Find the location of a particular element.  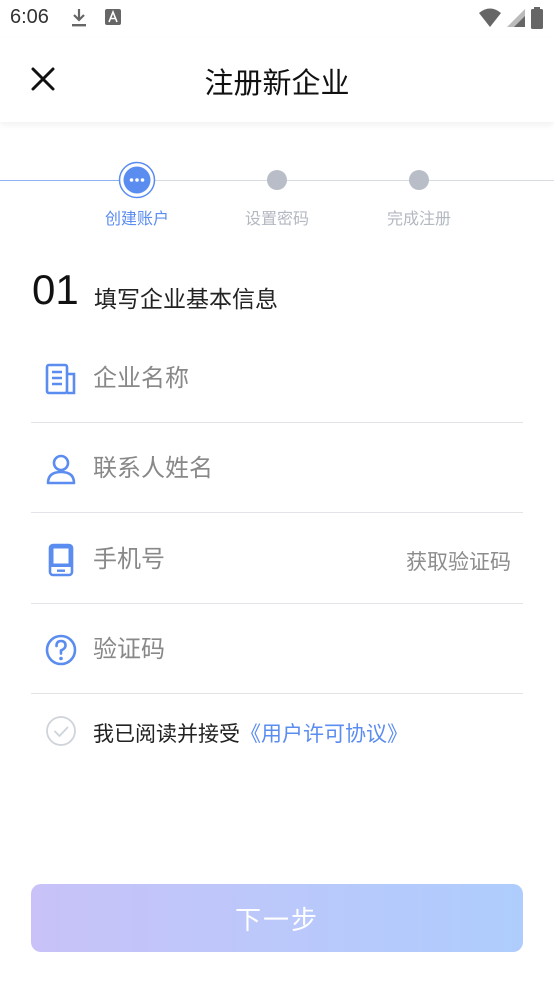

contact-name-row is located at coordinates (277, 467).